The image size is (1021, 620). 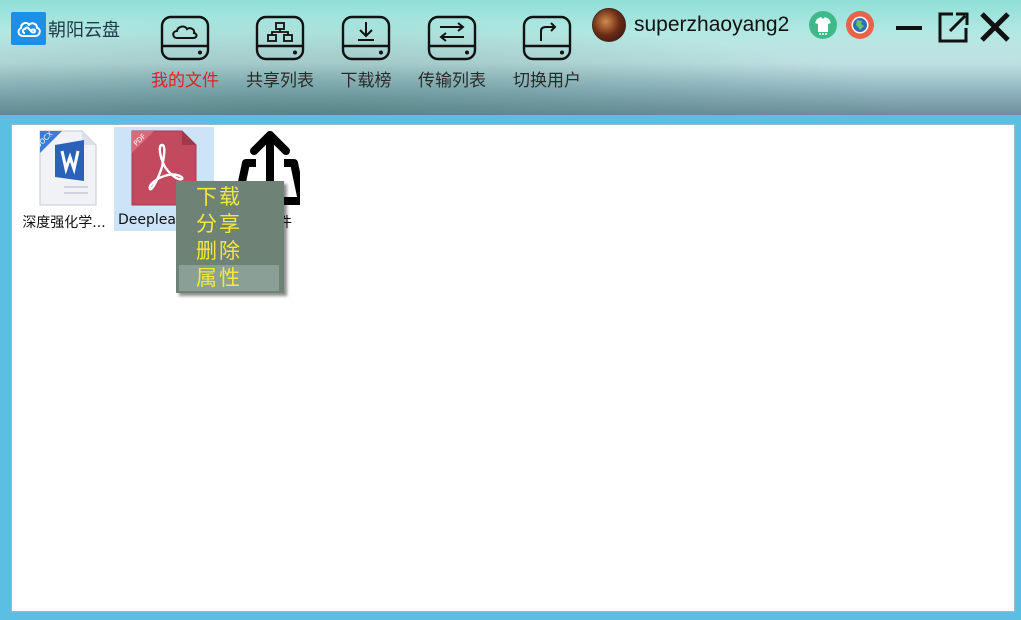 I want to click on download-drive-icon, so click(x=366, y=38).